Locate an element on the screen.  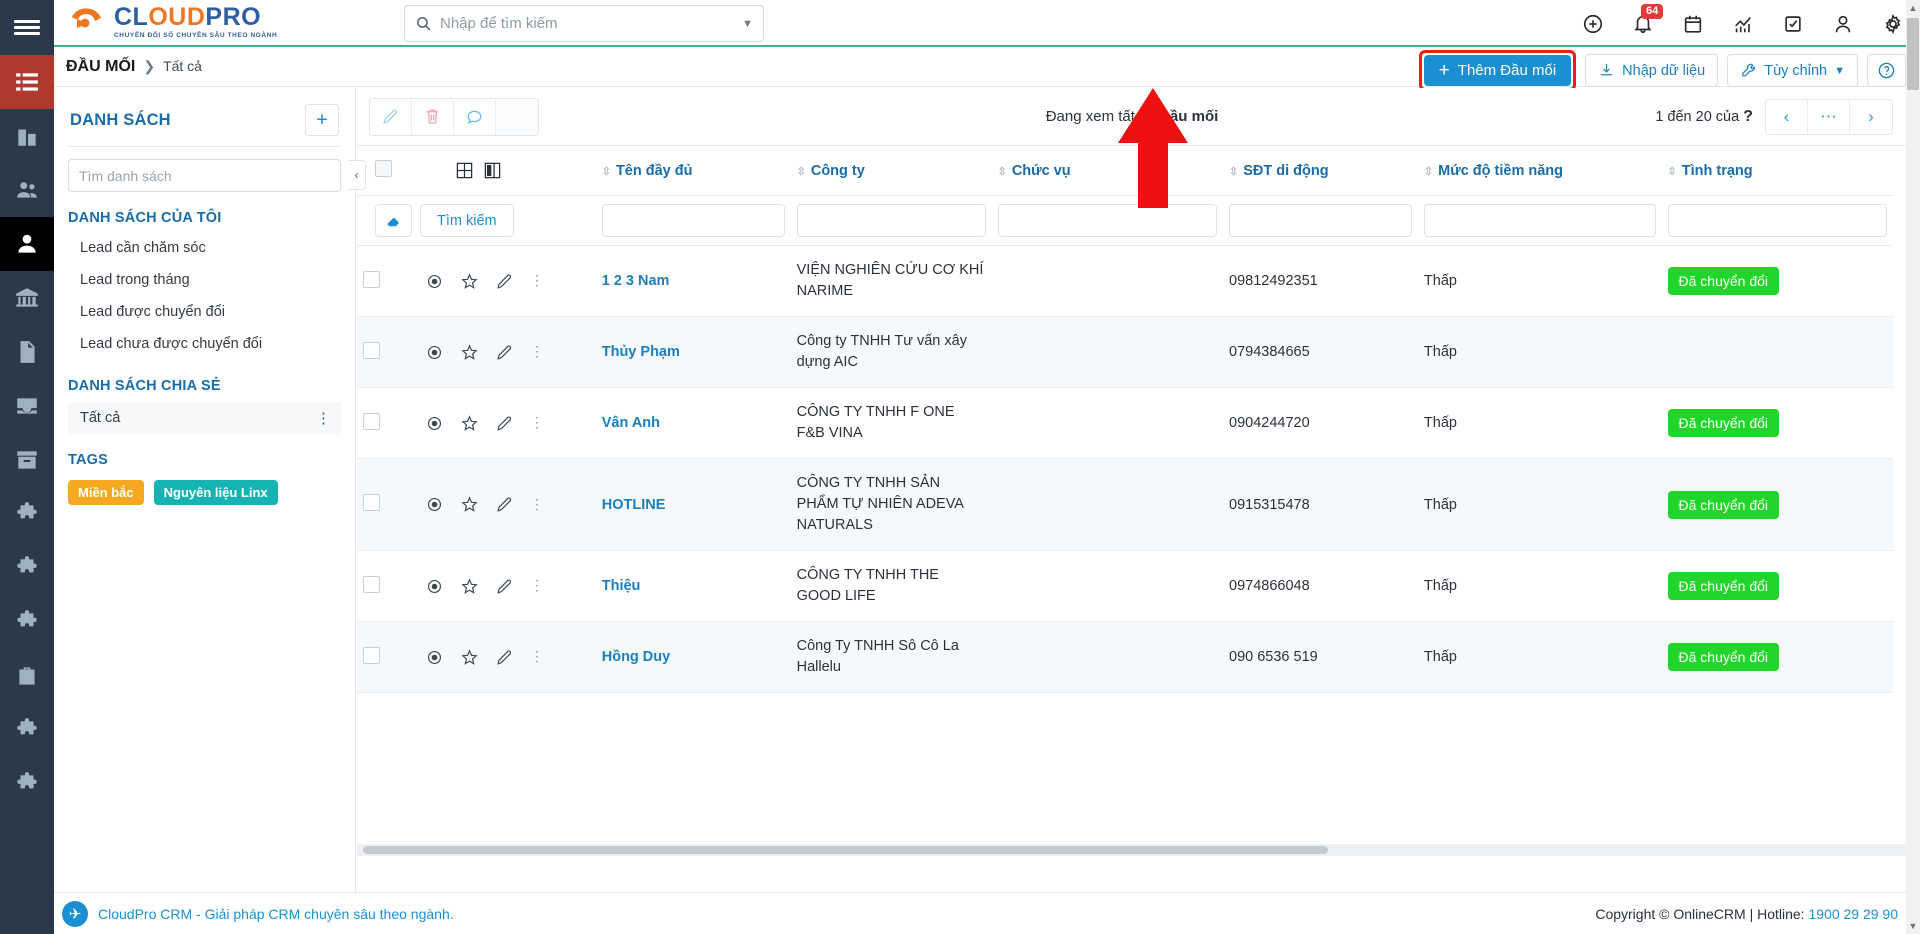
add-list-button: + is located at coordinates (322, 120).